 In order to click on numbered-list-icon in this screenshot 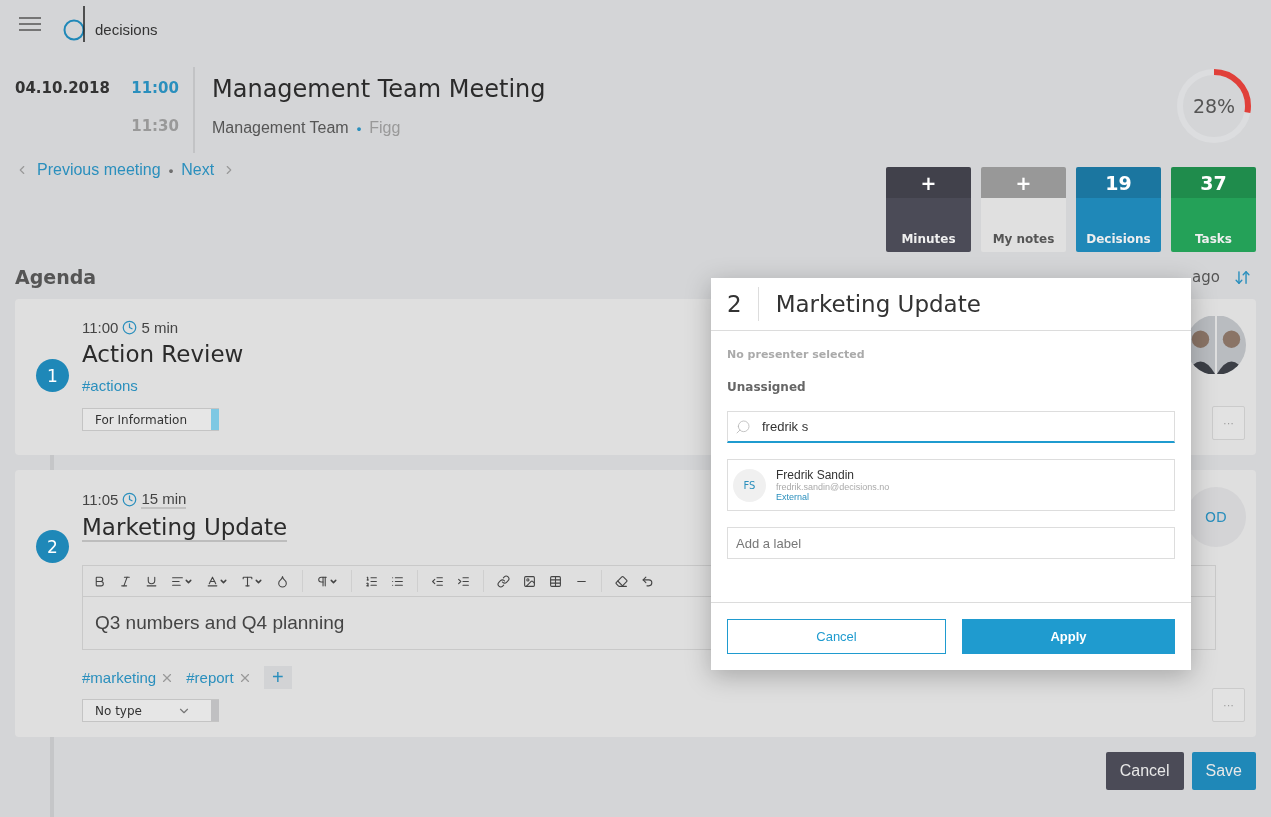, I will do `click(371, 581)`.